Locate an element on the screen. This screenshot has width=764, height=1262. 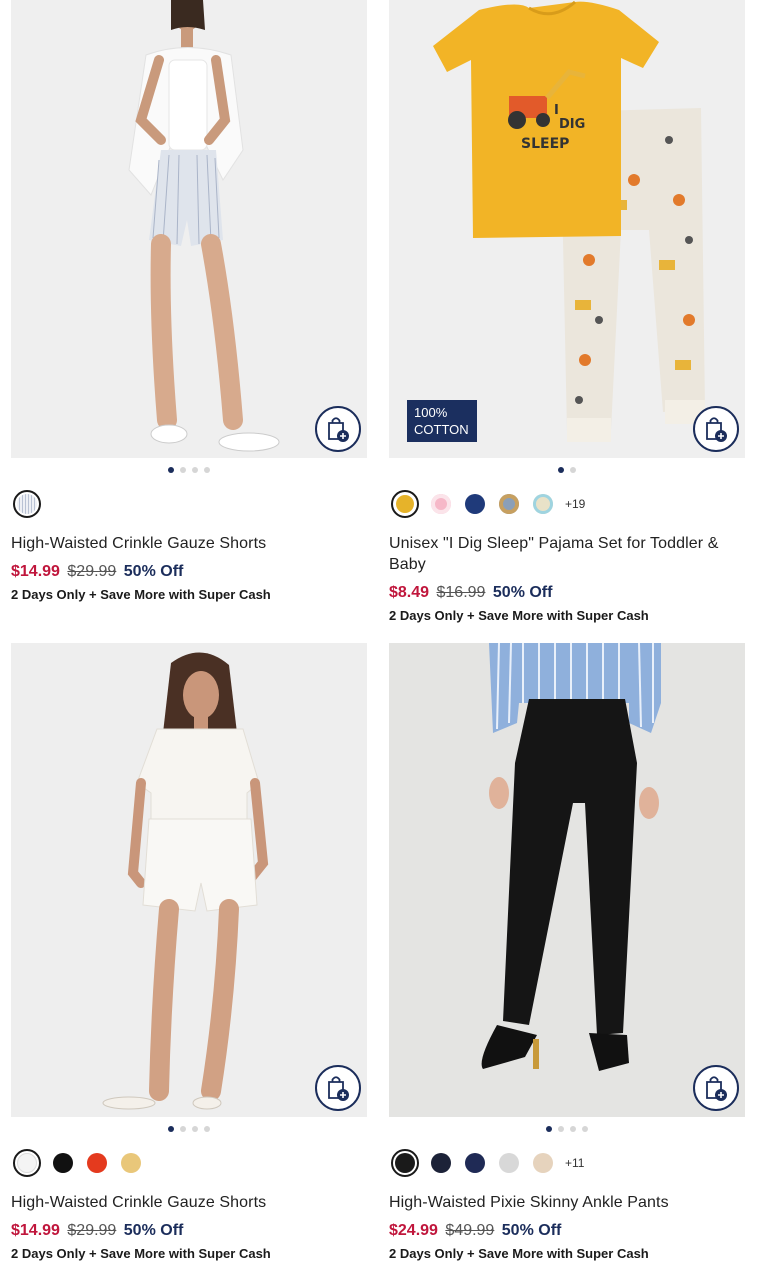
more-colors-count: +11 is located at coordinates (574, 1163).